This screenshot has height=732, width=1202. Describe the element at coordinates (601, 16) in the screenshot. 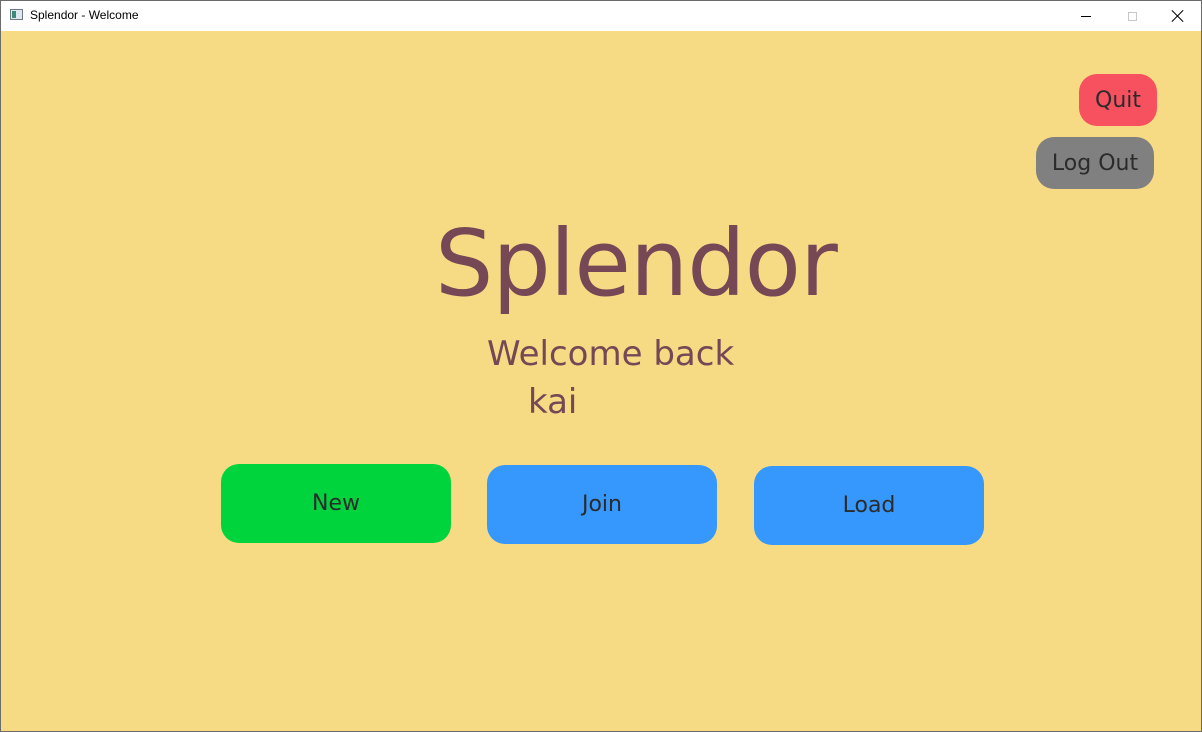

I see `title-bar: Splendor - Welcome` at that location.